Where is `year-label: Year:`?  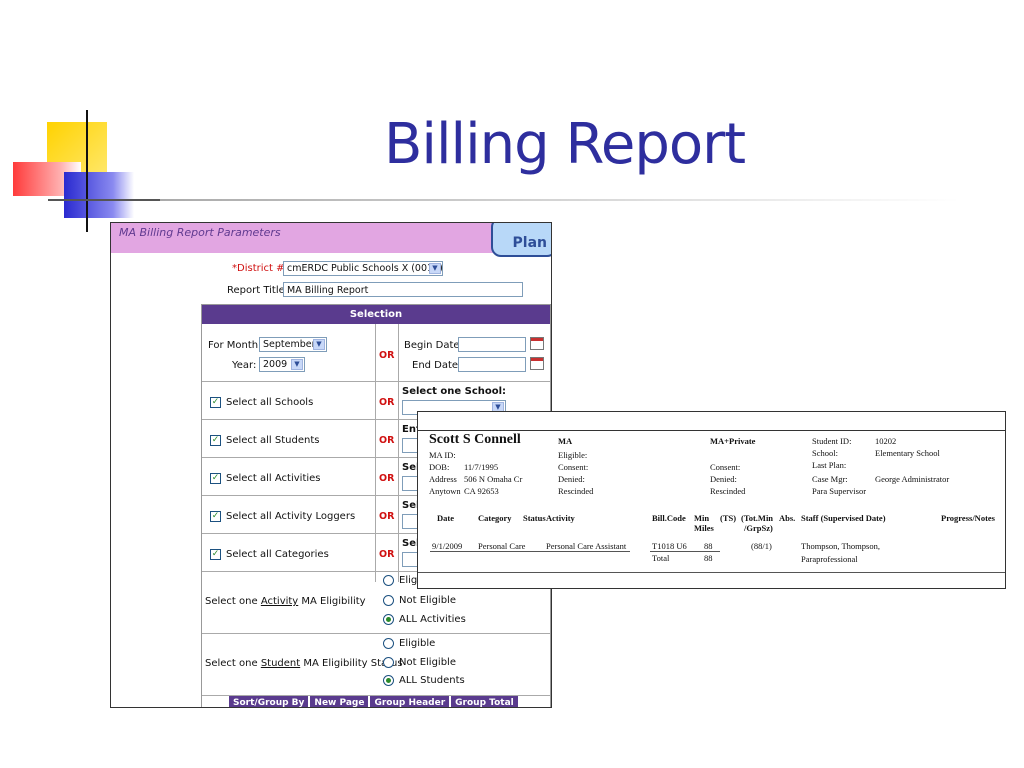
year-label: Year: is located at coordinates (244, 365).